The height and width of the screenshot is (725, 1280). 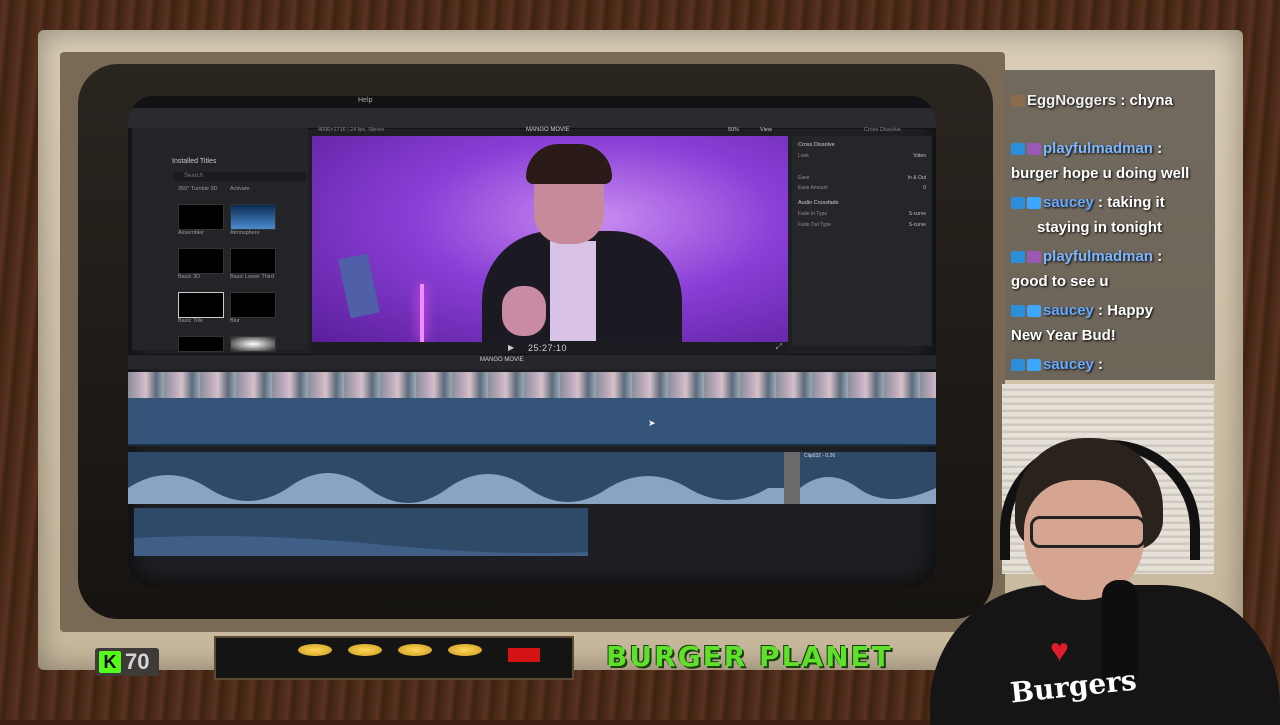 I want to click on fade-in-label: Fade In Type, so click(x=813, y=214).